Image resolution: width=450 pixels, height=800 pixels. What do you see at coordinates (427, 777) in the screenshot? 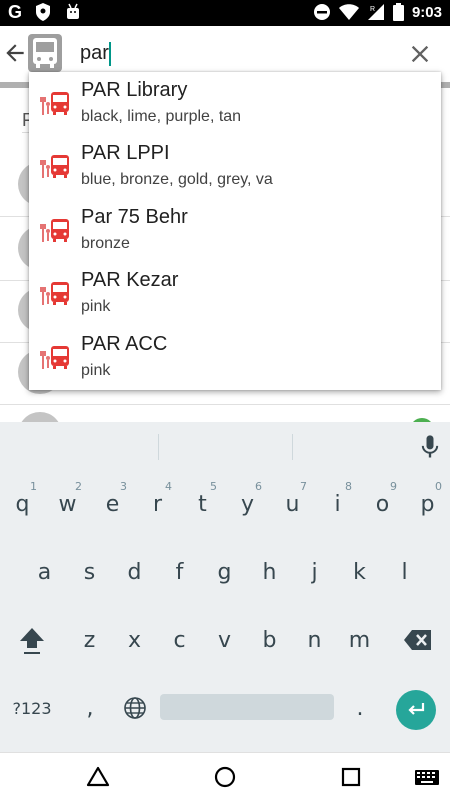
I see `keyboard-switch-icon` at bounding box center [427, 777].